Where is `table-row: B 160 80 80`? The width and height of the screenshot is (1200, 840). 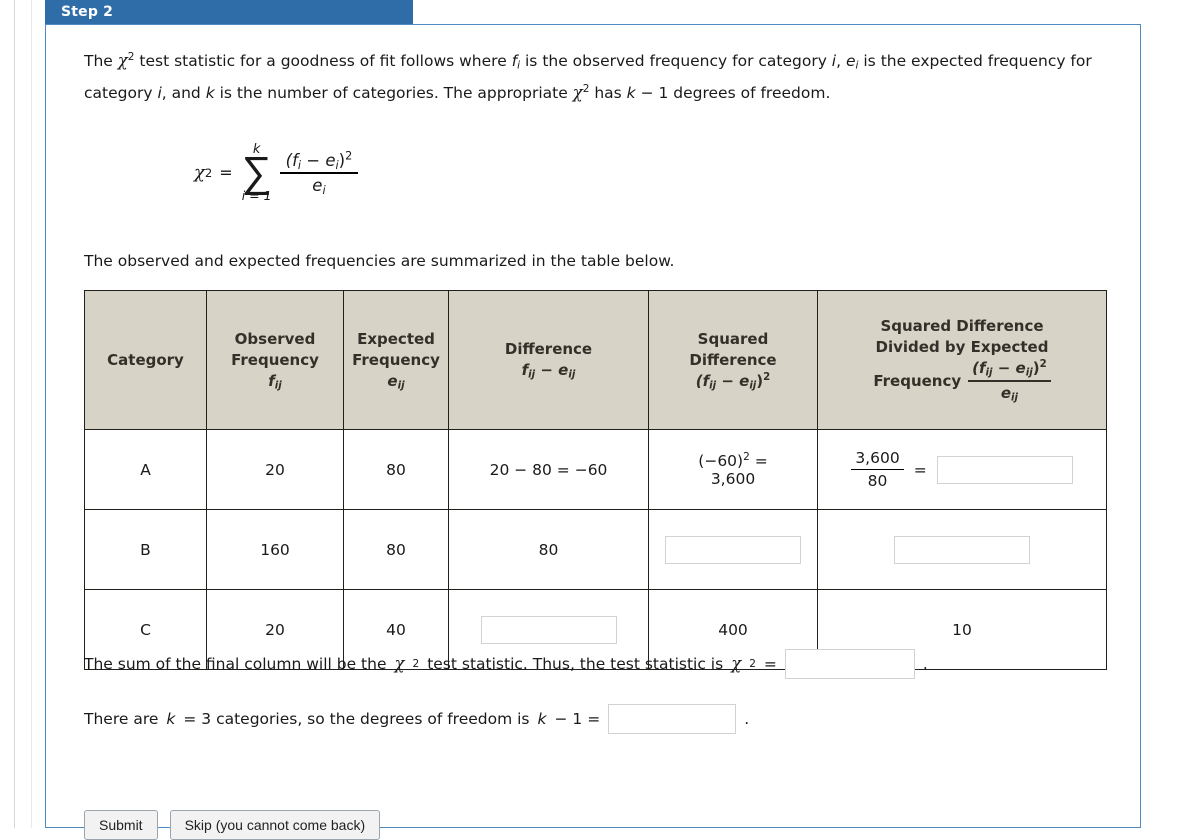 table-row: B 160 80 80 is located at coordinates (595, 549).